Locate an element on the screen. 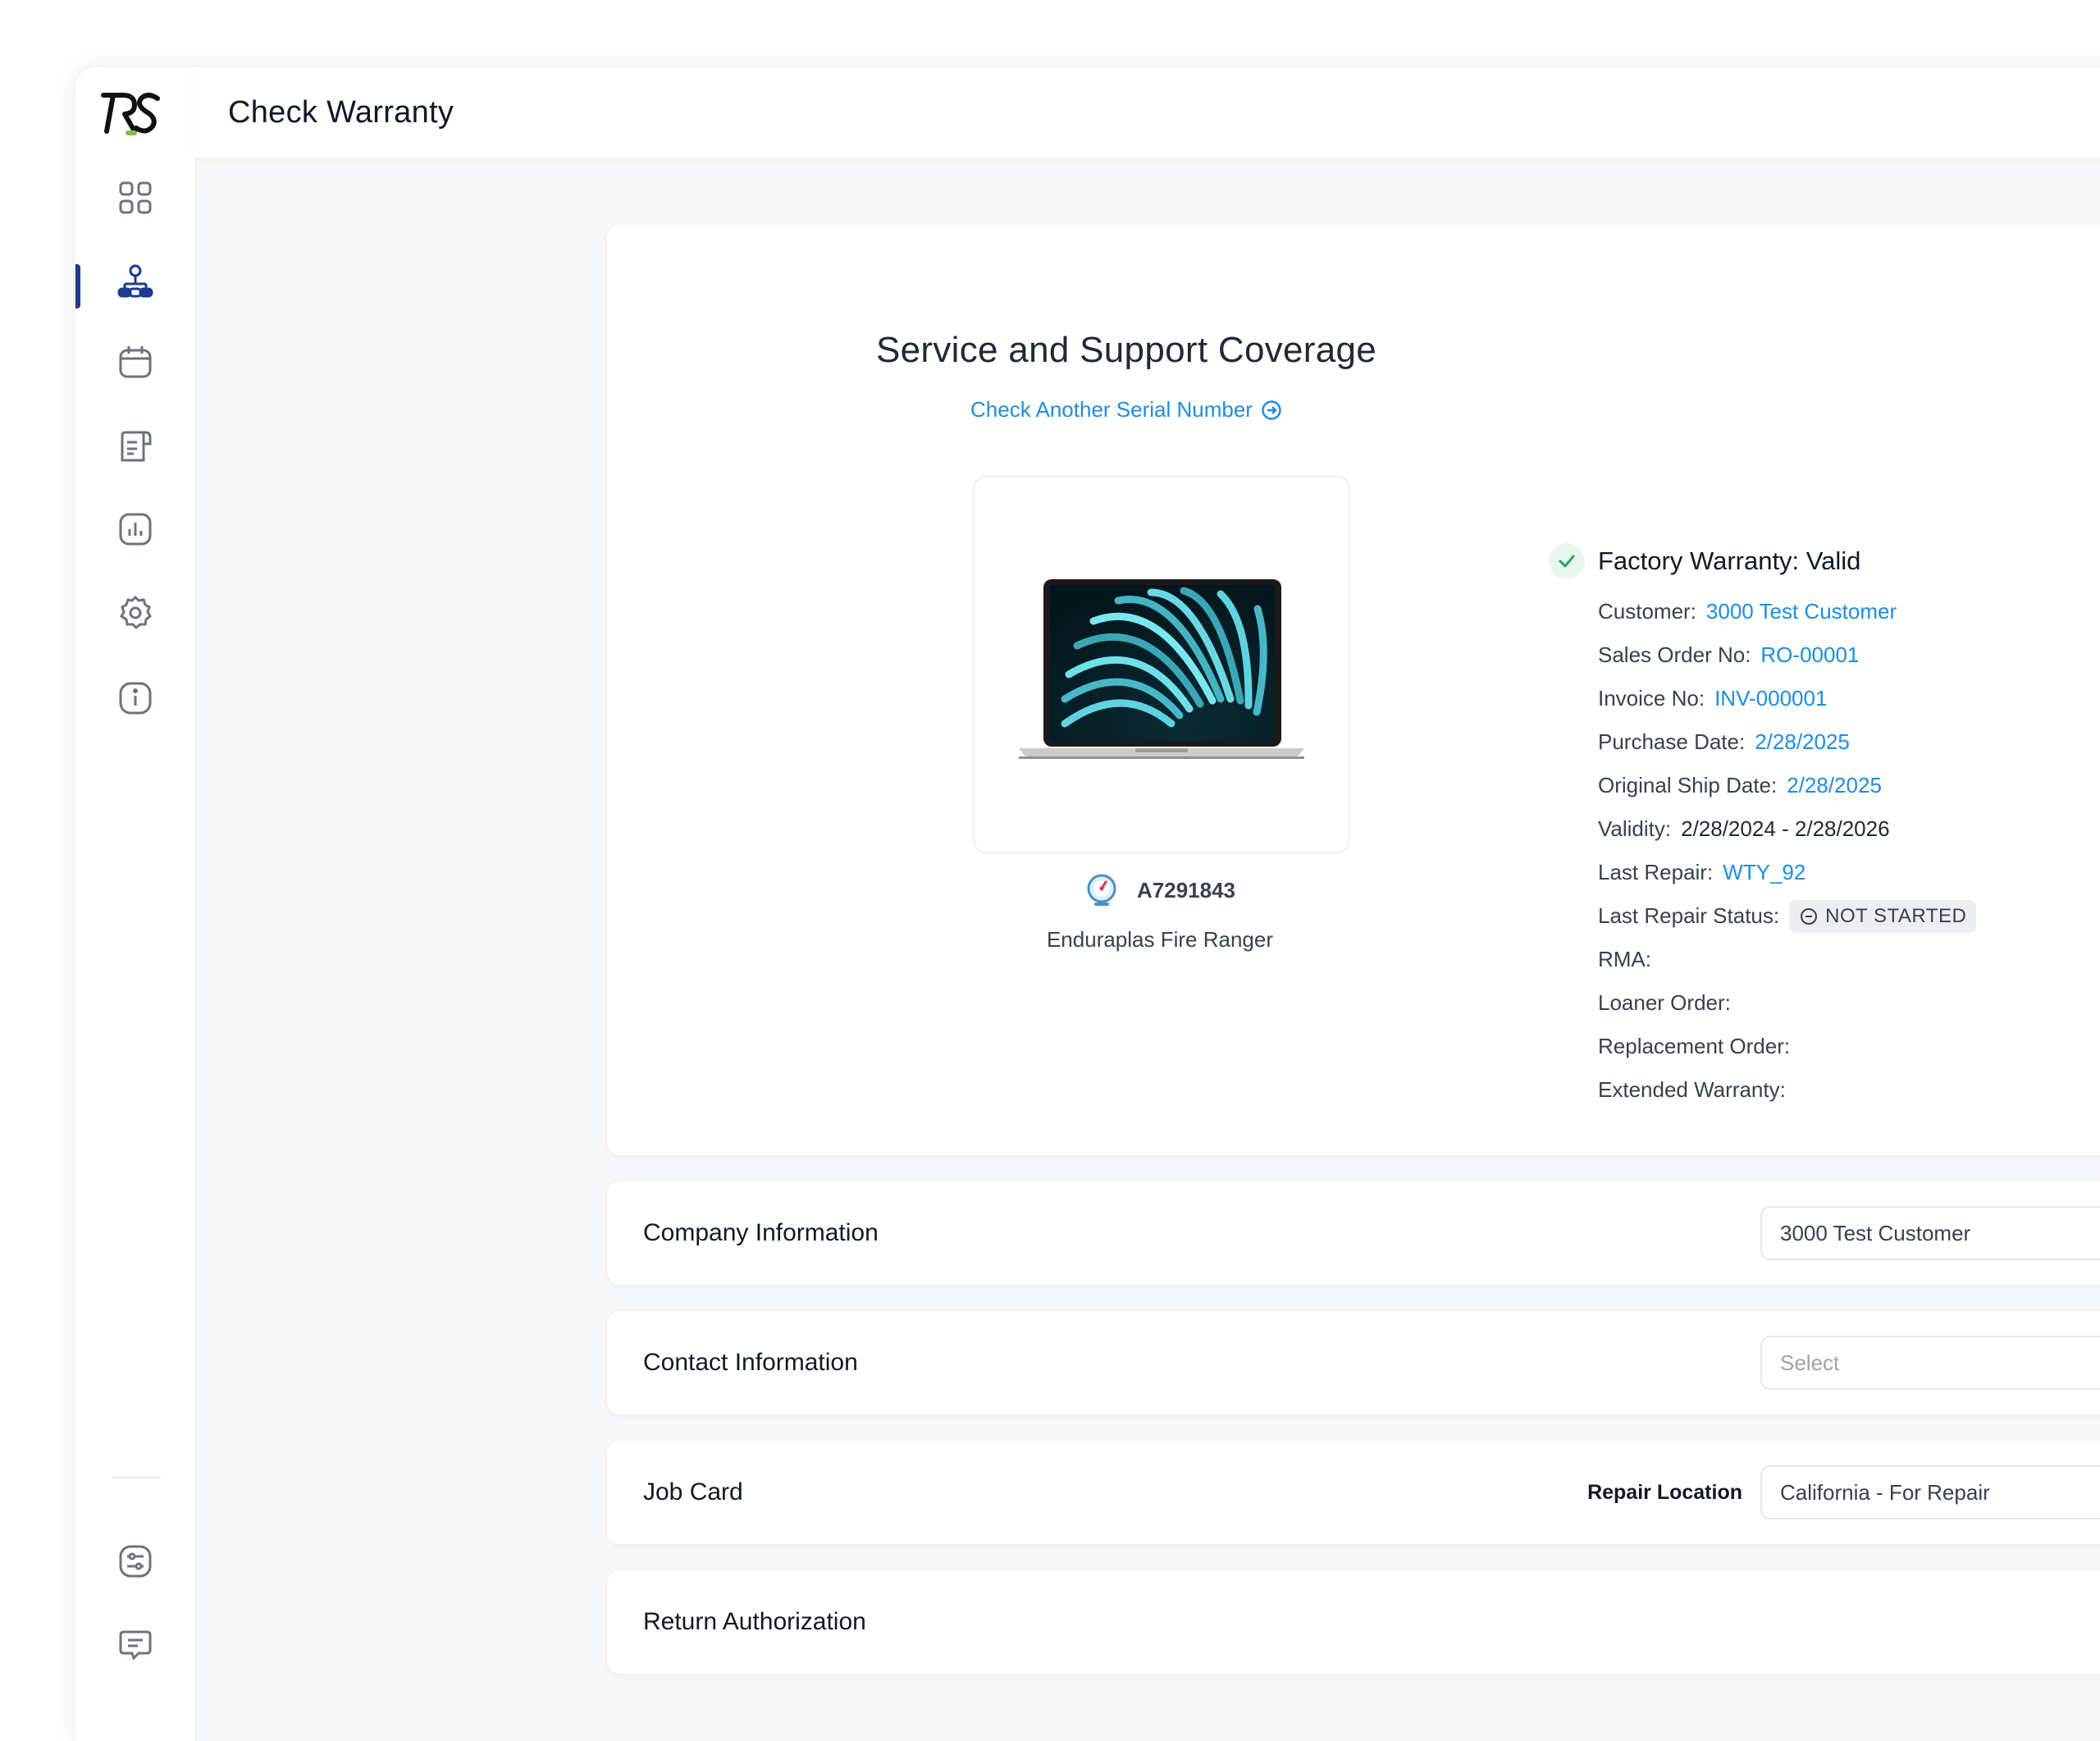  nav-settings is located at coordinates (135, 613).